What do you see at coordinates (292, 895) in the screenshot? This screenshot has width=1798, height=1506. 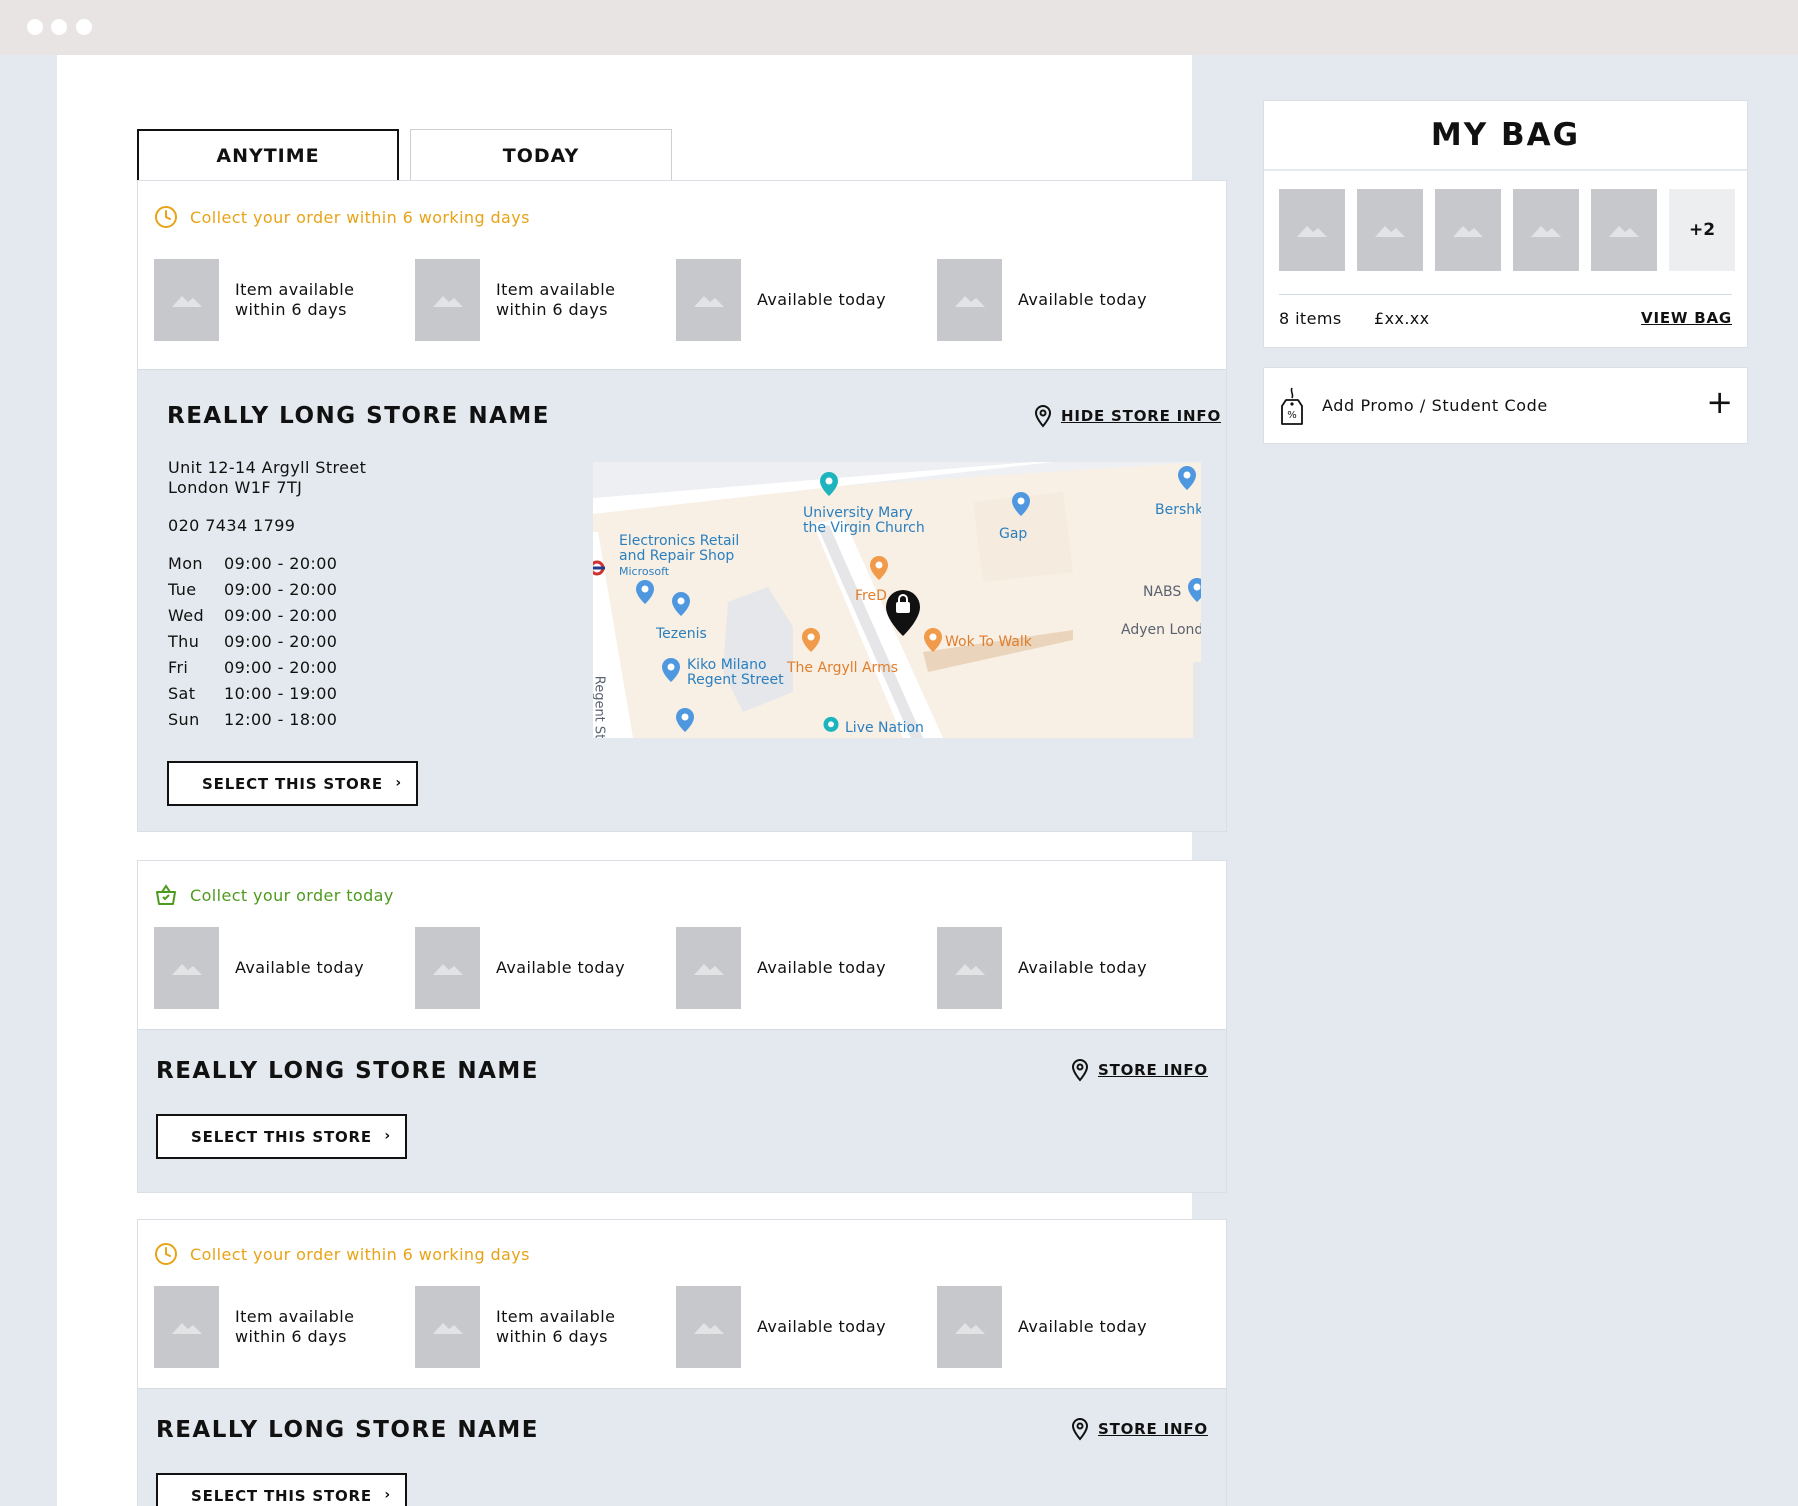 I see `status-text: Collect your order today` at bounding box center [292, 895].